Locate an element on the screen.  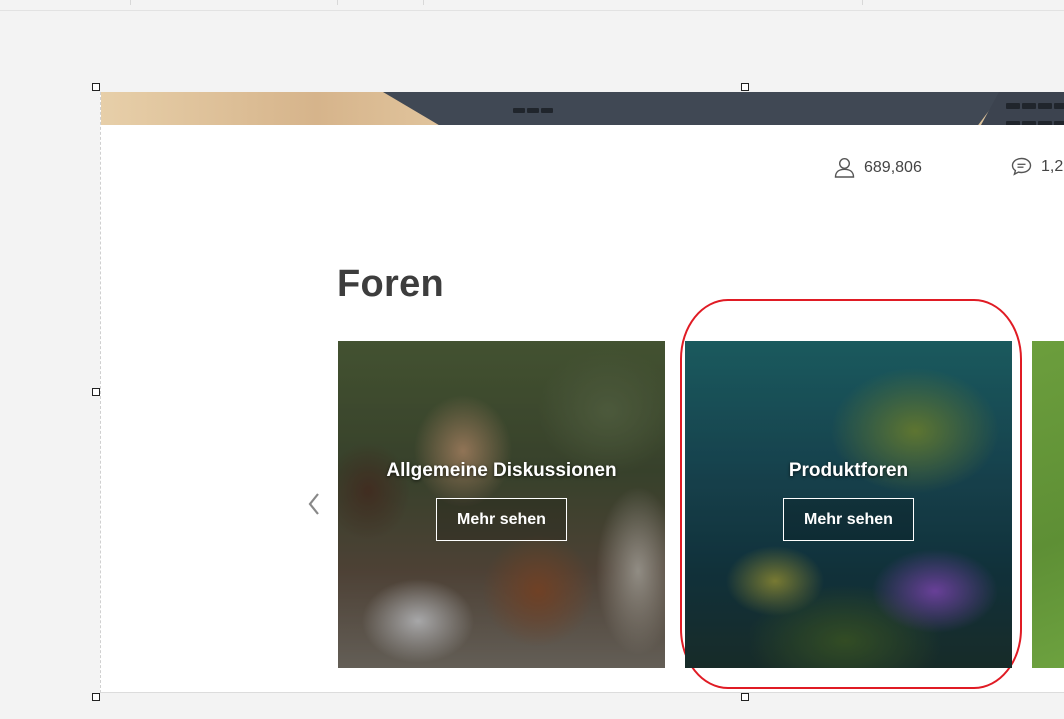
forum-card-general: Allgemeine Diskussionen Mehr sehen is located at coordinates (501, 504).